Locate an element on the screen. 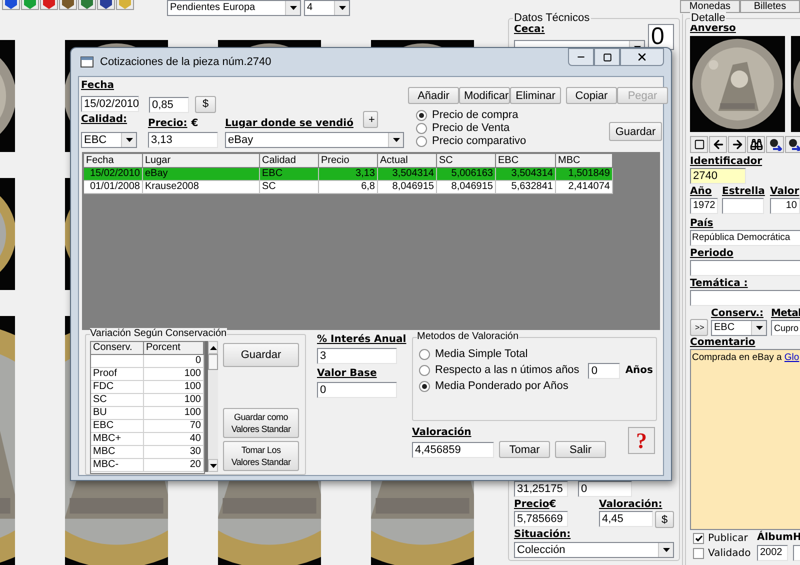 The width and height of the screenshot is (800, 565). field-label: Temática : is located at coordinates (719, 284).